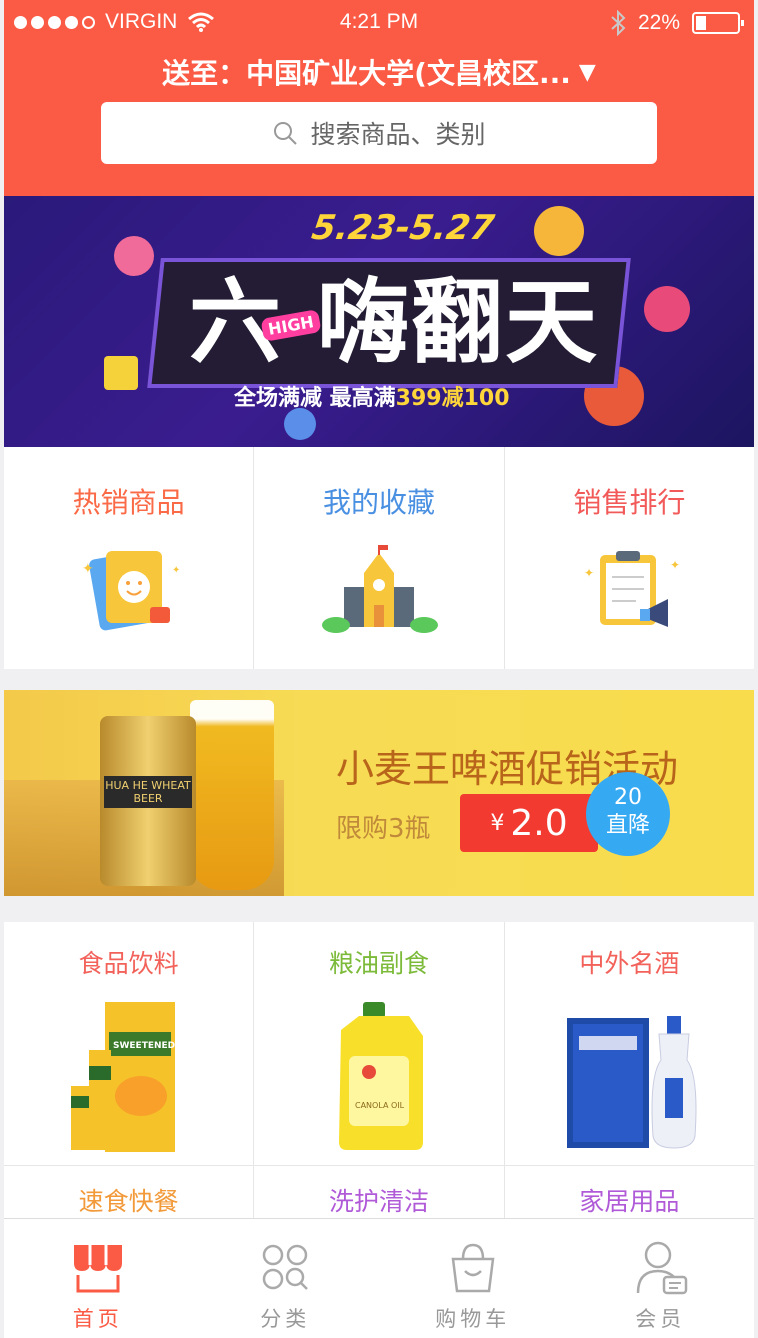 The image size is (758, 1338). Describe the element at coordinates (660, 1319) in the screenshot. I see `tab-label: 会员` at that location.